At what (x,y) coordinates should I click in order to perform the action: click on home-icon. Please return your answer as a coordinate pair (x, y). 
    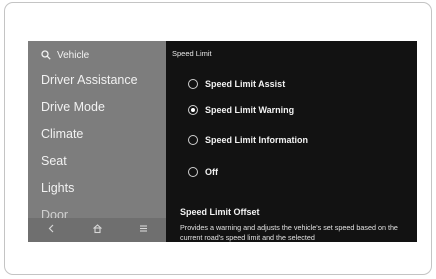
    Looking at the image, I should click on (97, 229).